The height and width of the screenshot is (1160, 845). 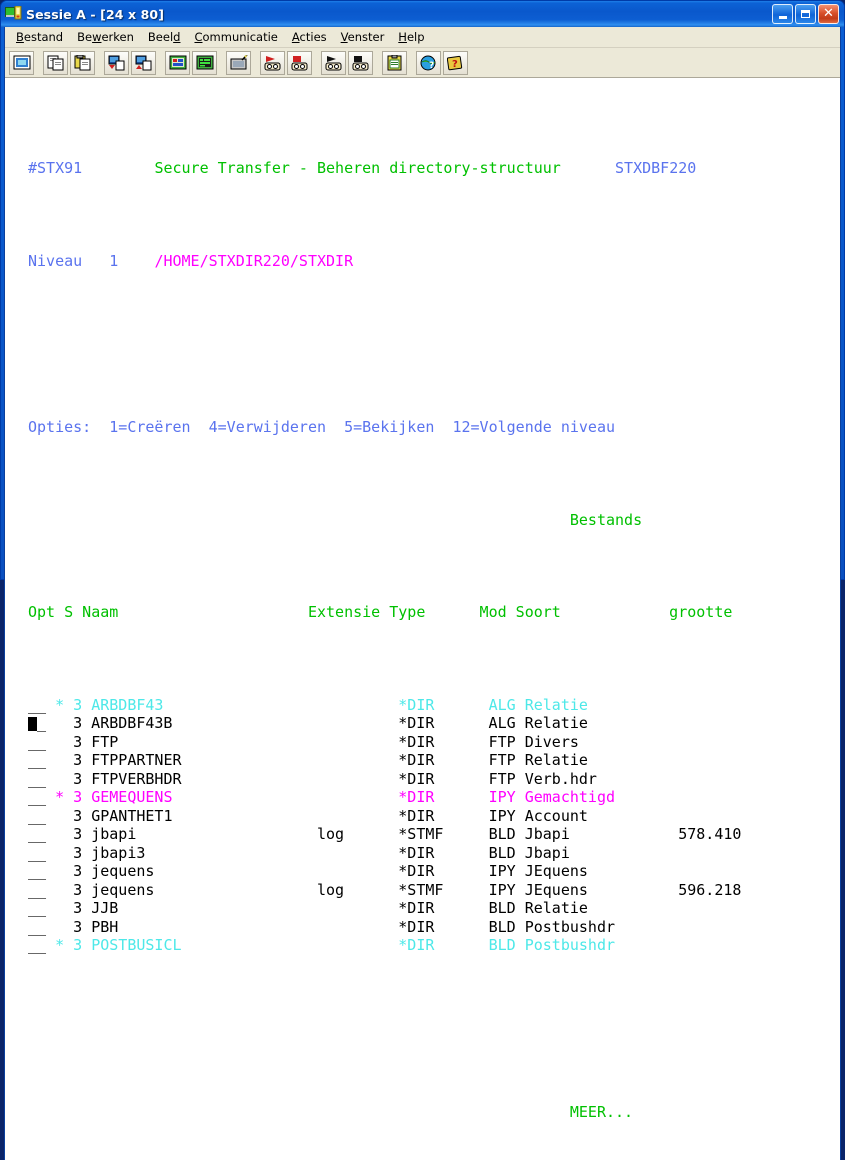 What do you see at coordinates (13, 13) in the screenshot?
I see `session-icon` at bounding box center [13, 13].